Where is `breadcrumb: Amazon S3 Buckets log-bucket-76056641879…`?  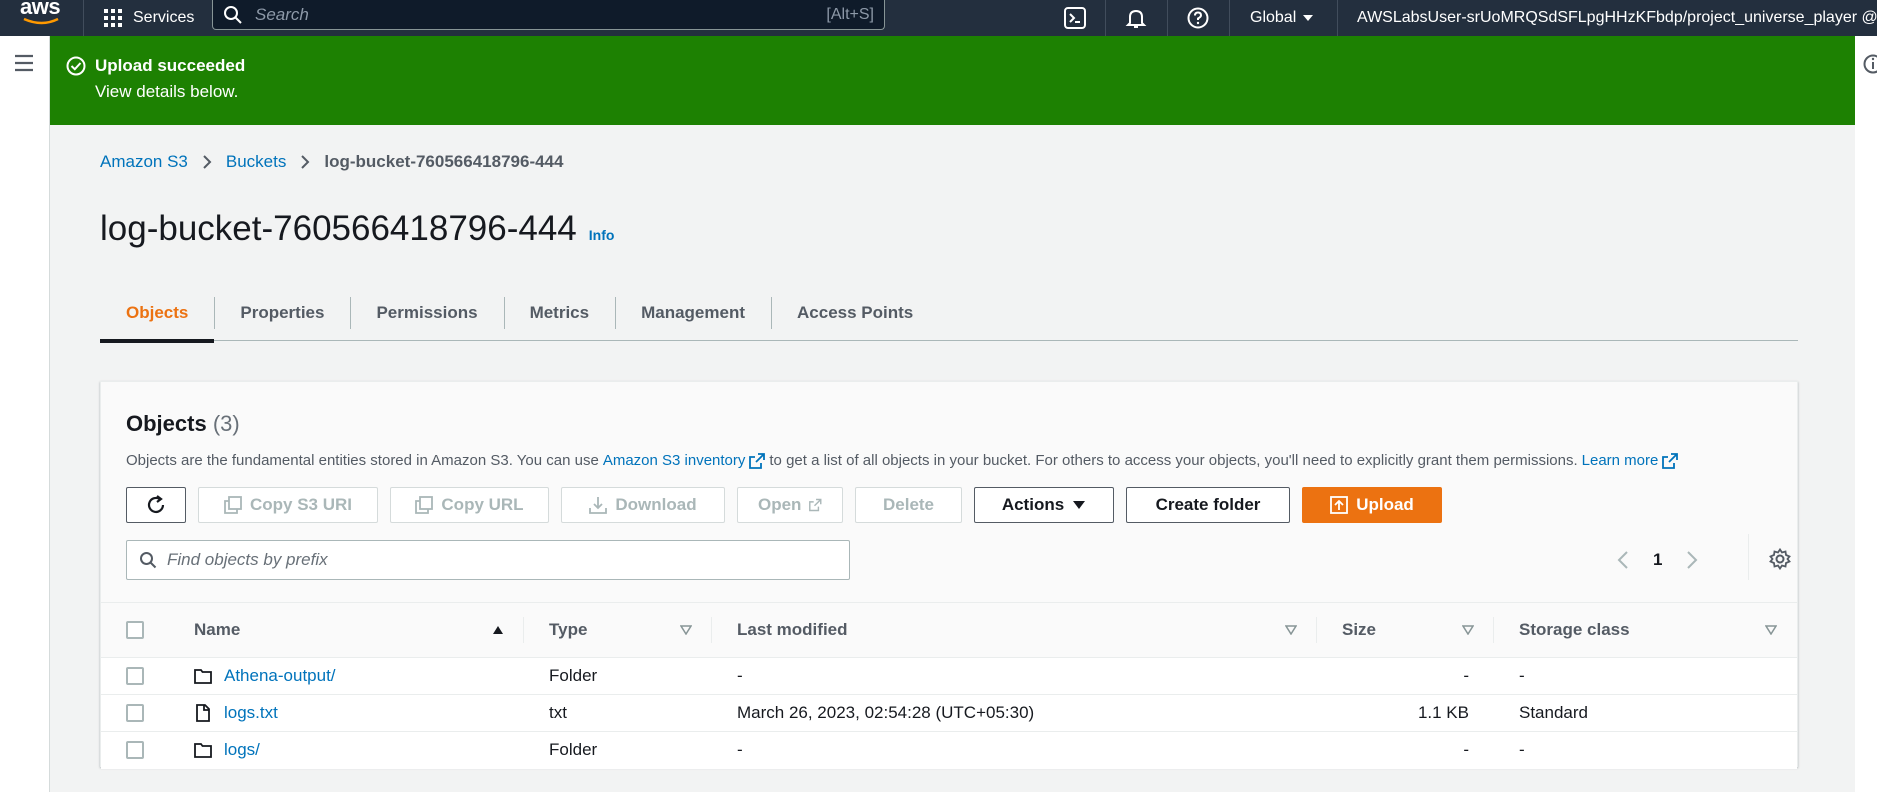
breadcrumb: Amazon S3 Buckets log-bucket-76056641879… is located at coordinates (331, 162).